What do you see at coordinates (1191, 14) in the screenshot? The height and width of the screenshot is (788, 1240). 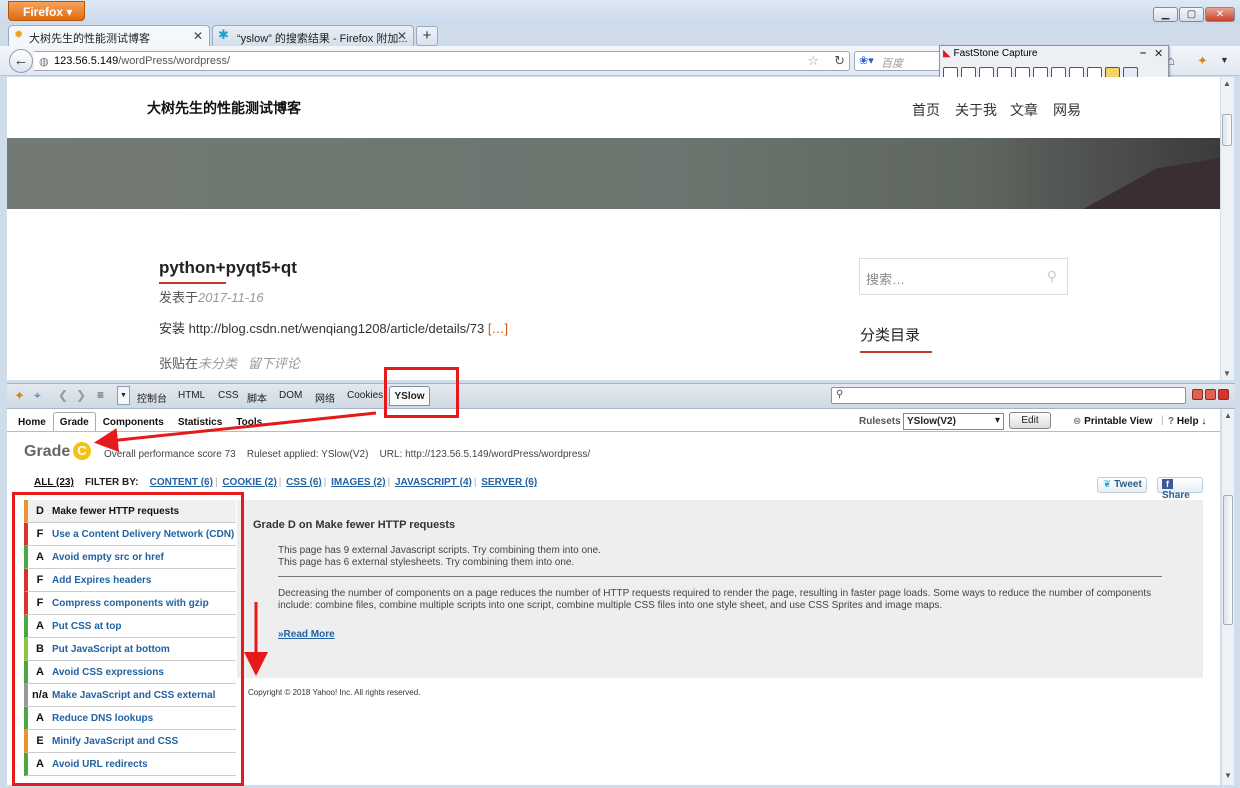 I see `maximize-button: ▢` at bounding box center [1191, 14].